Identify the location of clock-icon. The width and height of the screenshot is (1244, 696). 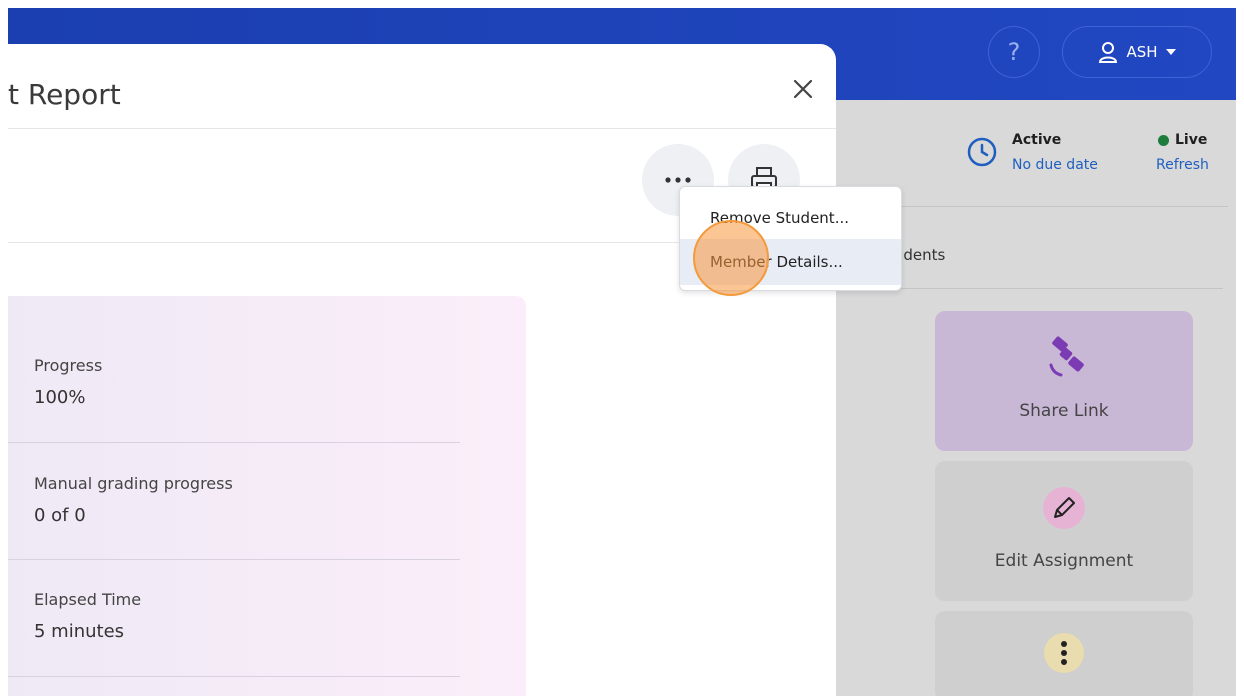
(982, 152).